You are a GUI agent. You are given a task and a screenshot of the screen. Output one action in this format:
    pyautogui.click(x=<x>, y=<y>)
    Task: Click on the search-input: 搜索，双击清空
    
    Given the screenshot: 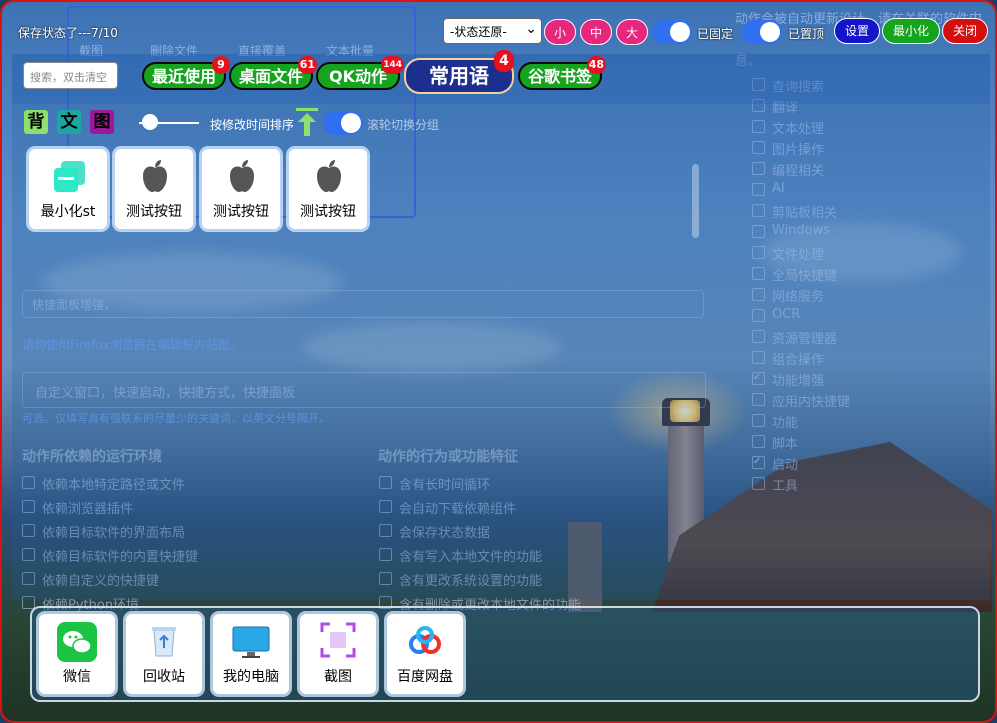 What is the action you would take?
    pyautogui.click(x=70, y=75)
    